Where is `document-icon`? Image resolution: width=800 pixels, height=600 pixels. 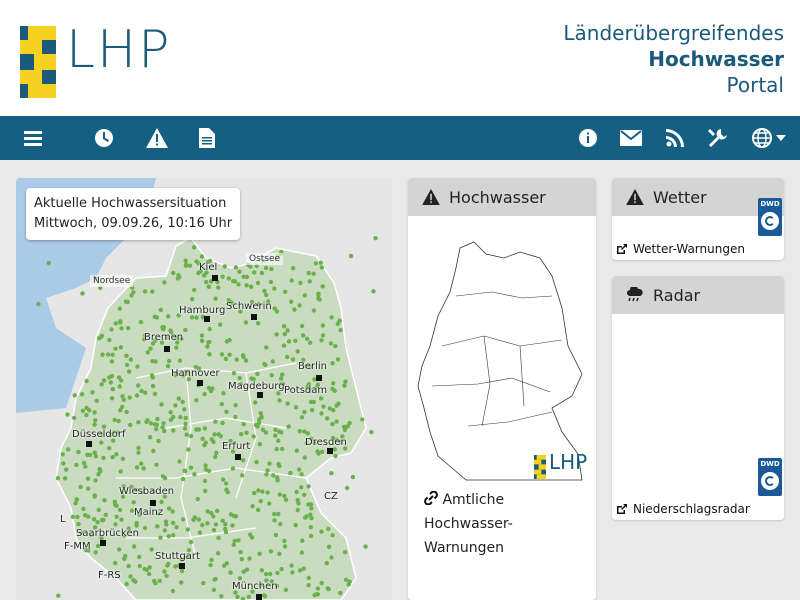
document-icon is located at coordinates (207, 138).